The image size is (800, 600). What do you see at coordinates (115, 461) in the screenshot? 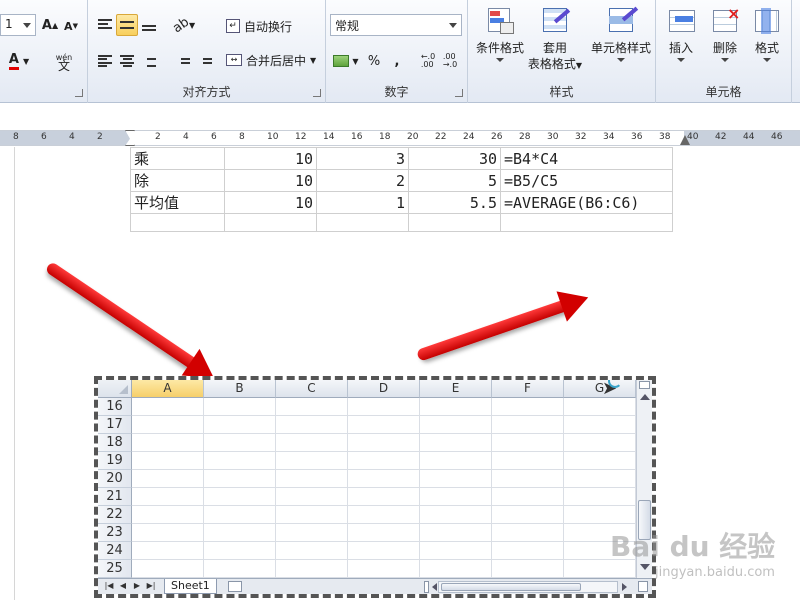
I see `row-header: 19` at bounding box center [115, 461].